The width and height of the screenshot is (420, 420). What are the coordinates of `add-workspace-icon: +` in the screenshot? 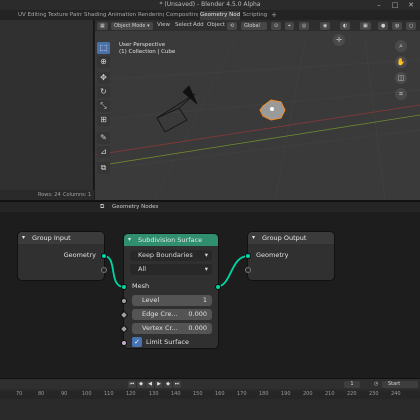 It's located at (274, 15).